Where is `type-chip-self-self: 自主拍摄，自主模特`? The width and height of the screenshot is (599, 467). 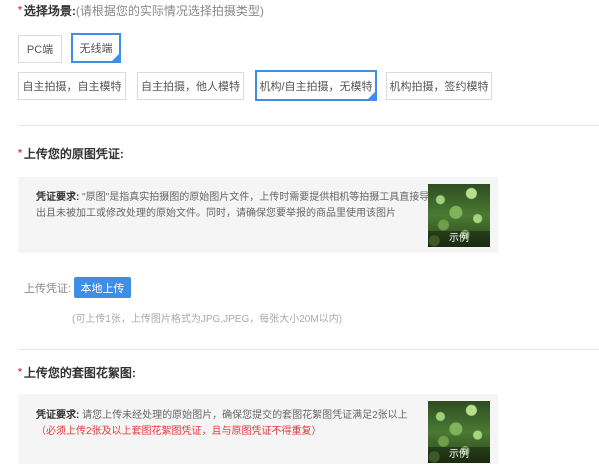 type-chip-self-self: 自主拍摄，自主模特 is located at coordinates (72, 86).